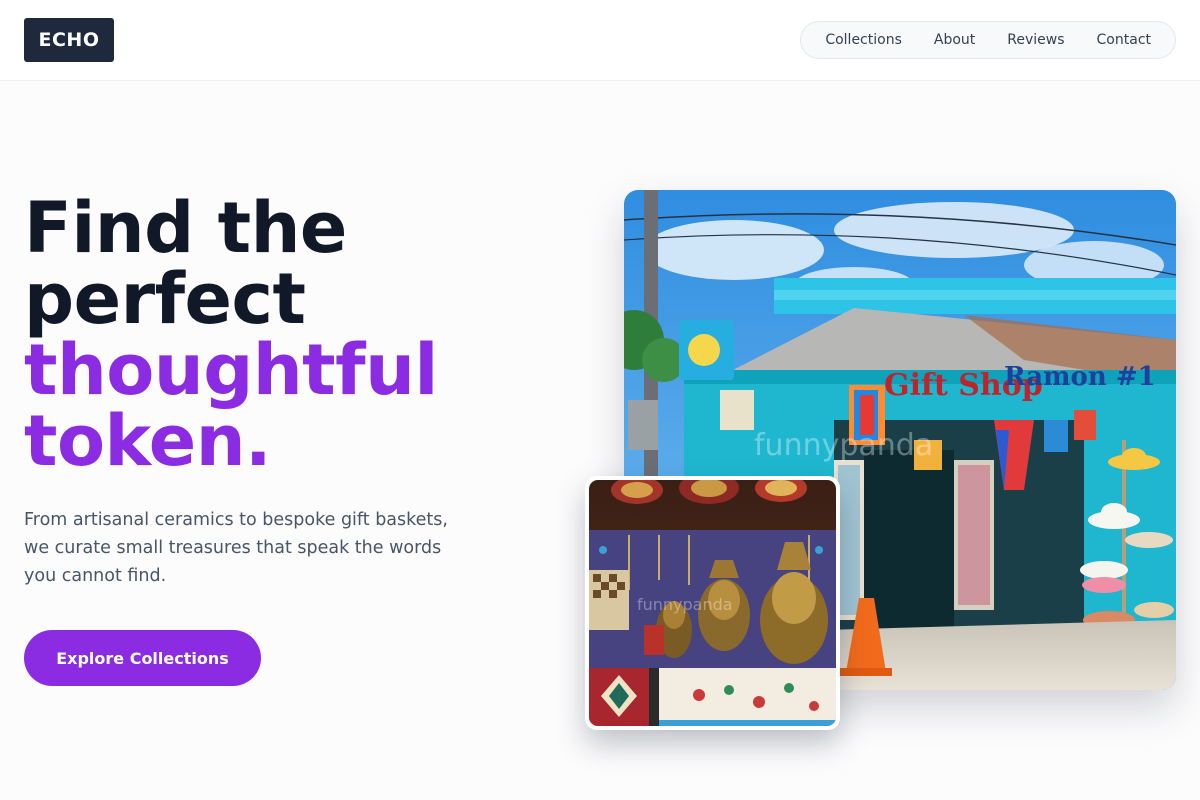  I want to click on explore-collections-button: Explore Collections, so click(142, 658).